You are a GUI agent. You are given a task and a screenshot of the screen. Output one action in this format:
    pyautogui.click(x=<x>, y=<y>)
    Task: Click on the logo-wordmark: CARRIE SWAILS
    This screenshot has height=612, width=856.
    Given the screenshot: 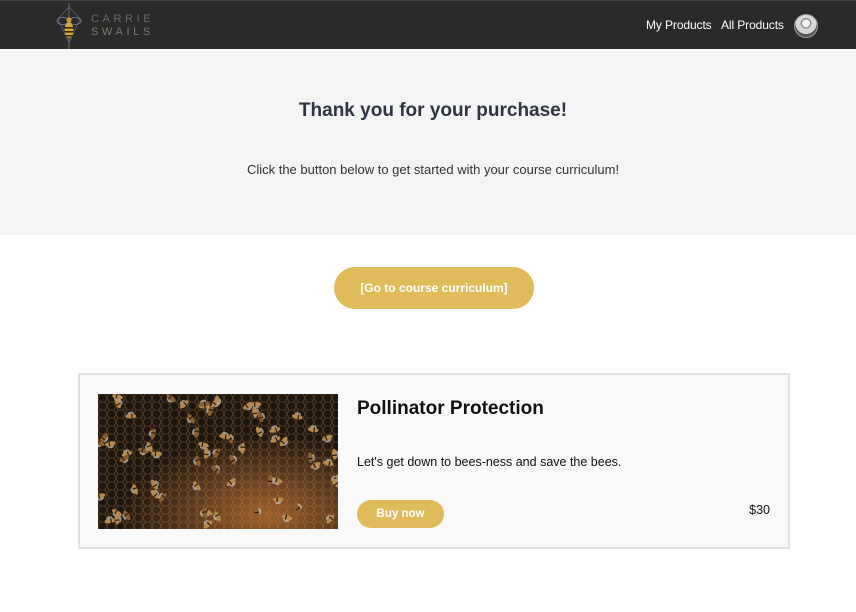 What is the action you would take?
    pyautogui.click(x=122, y=26)
    